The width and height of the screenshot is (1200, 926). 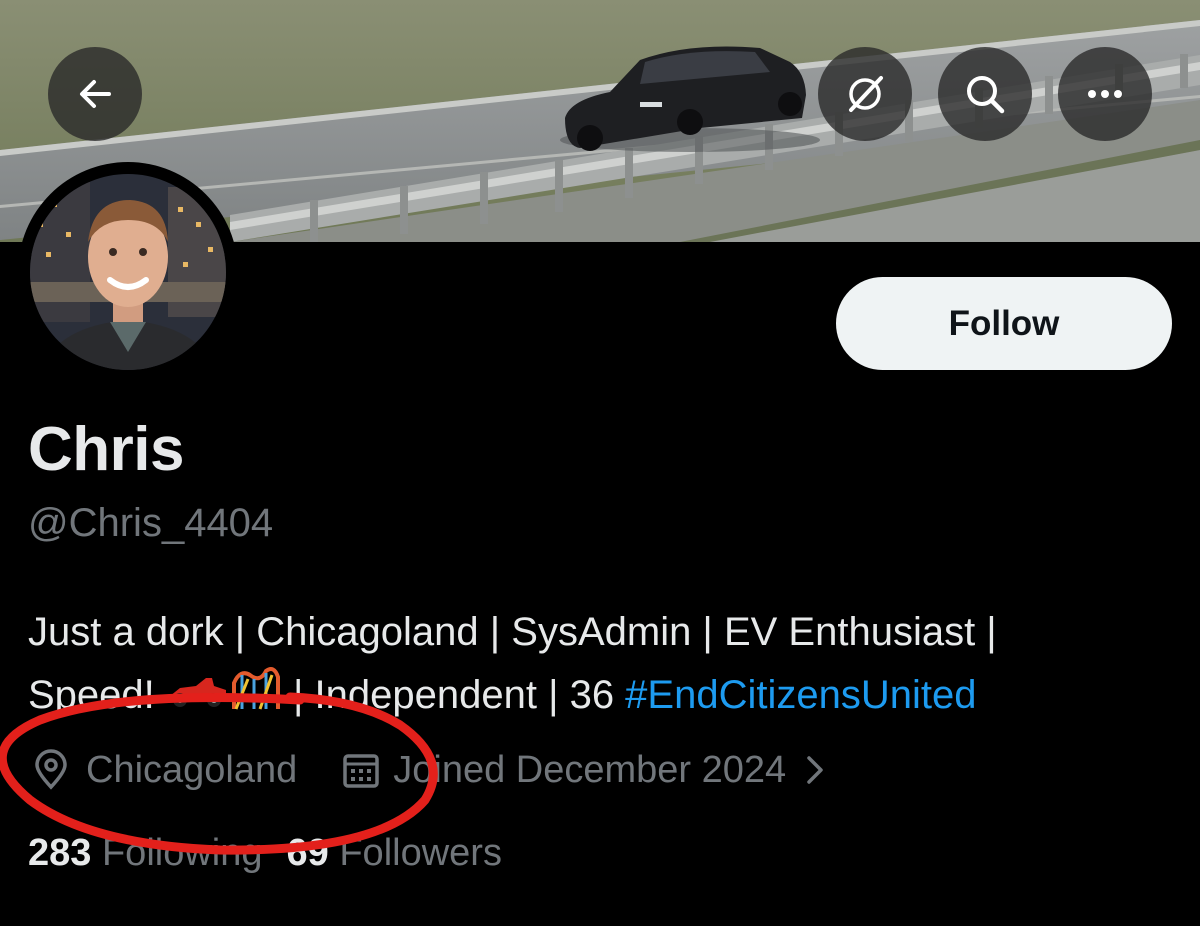 What do you see at coordinates (256, 697) in the screenshot?
I see `roller-coaster-emoji-icon` at bounding box center [256, 697].